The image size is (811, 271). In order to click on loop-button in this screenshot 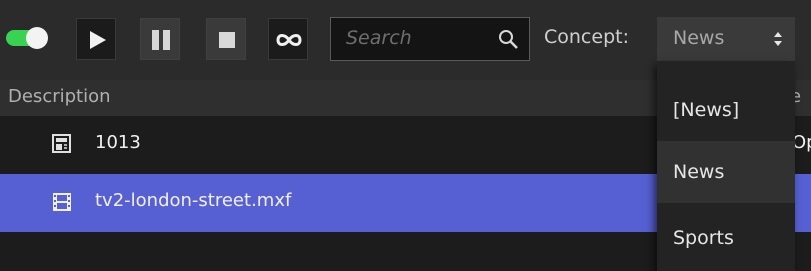, I will do `click(288, 39)`.